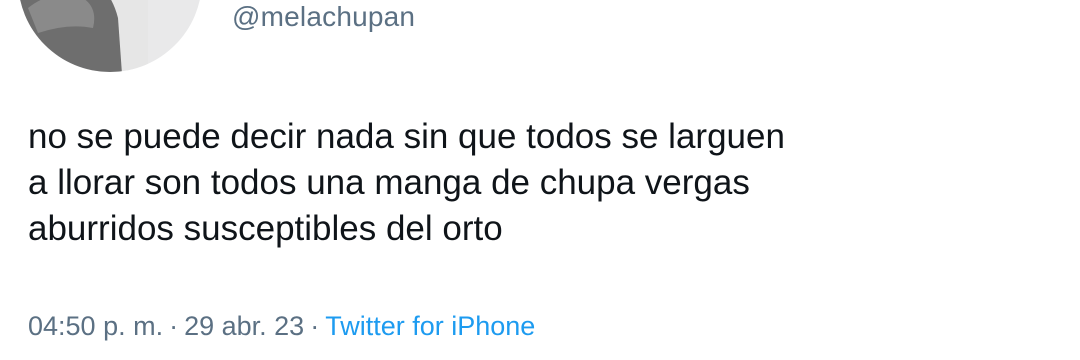 The width and height of the screenshot is (1080, 360). Describe the element at coordinates (265, 228) in the screenshot. I see `tweet-text-line: aburridos susceptibles del orto` at that location.